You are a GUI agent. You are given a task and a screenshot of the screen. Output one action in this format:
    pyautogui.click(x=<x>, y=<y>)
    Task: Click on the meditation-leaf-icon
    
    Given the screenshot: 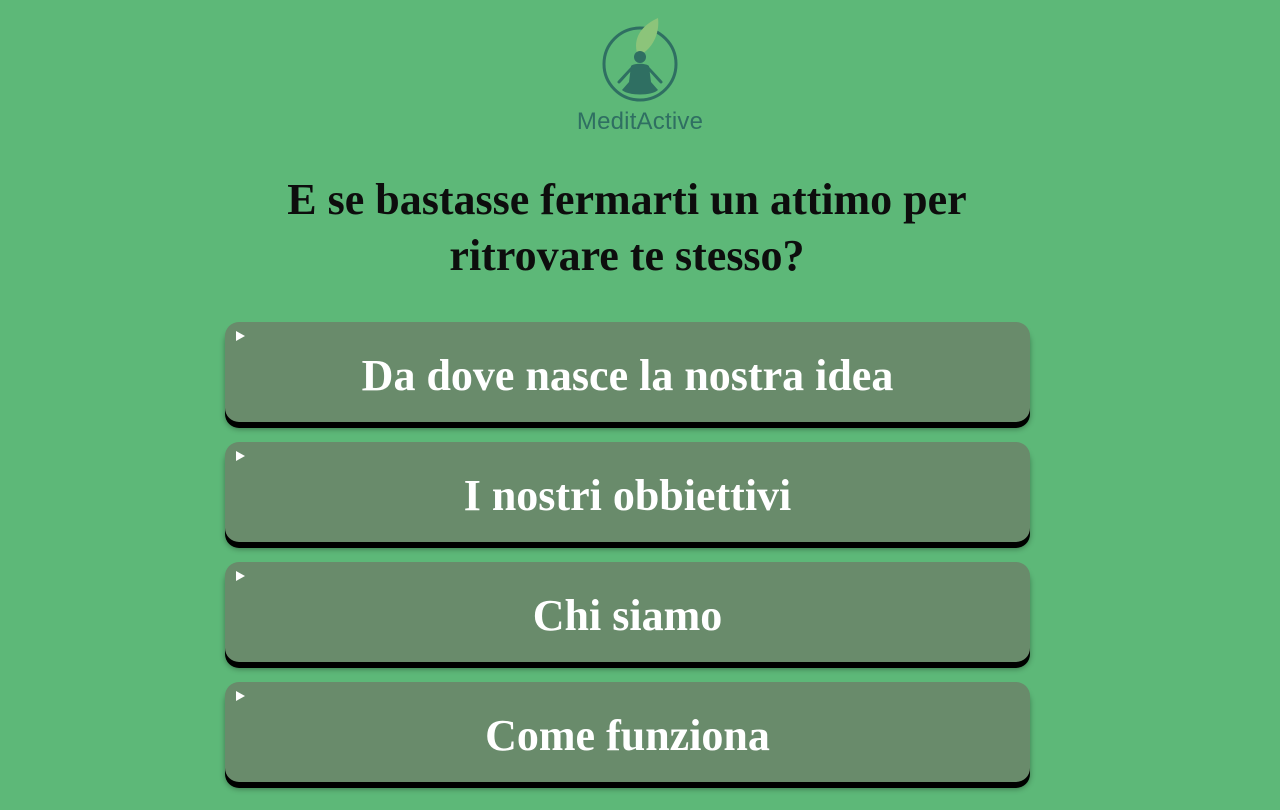 What is the action you would take?
    pyautogui.click(x=640, y=60)
    